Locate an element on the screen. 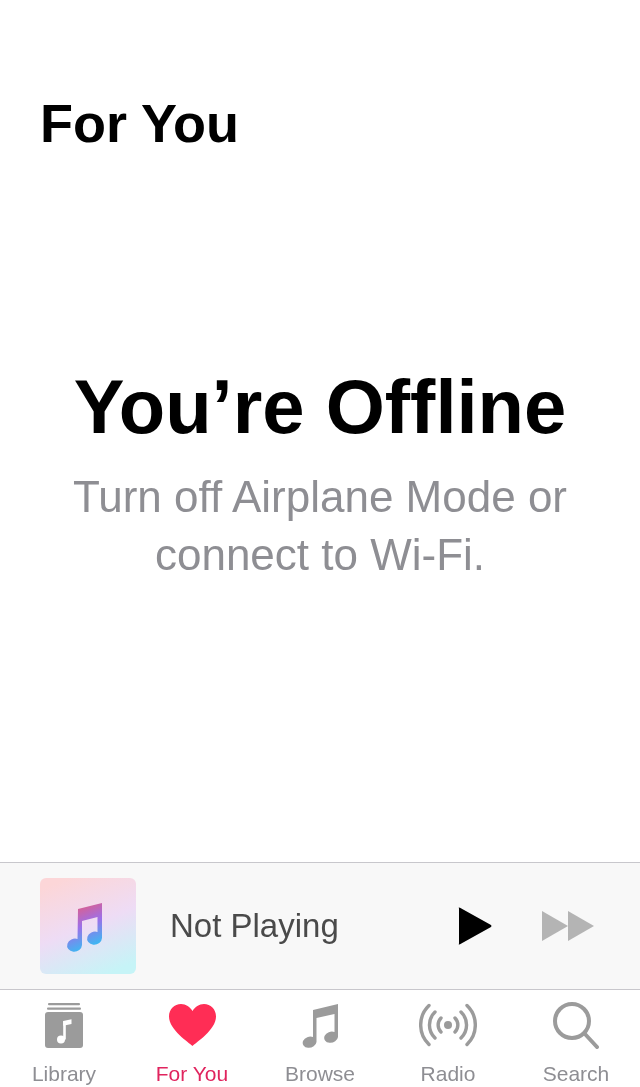  music-note-tile-icon is located at coordinates (88, 926).